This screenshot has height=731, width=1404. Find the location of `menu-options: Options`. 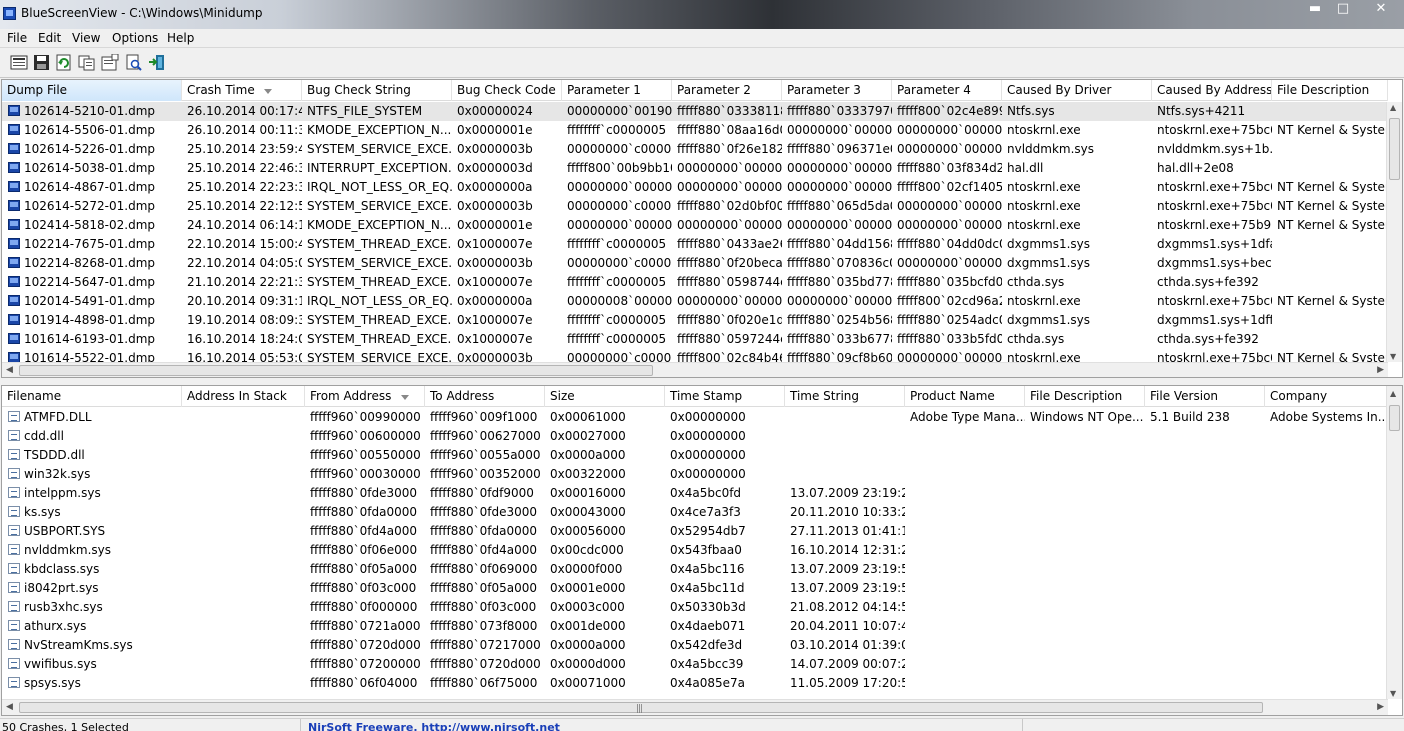

menu-options: Options is located at coordinates (135, 38).